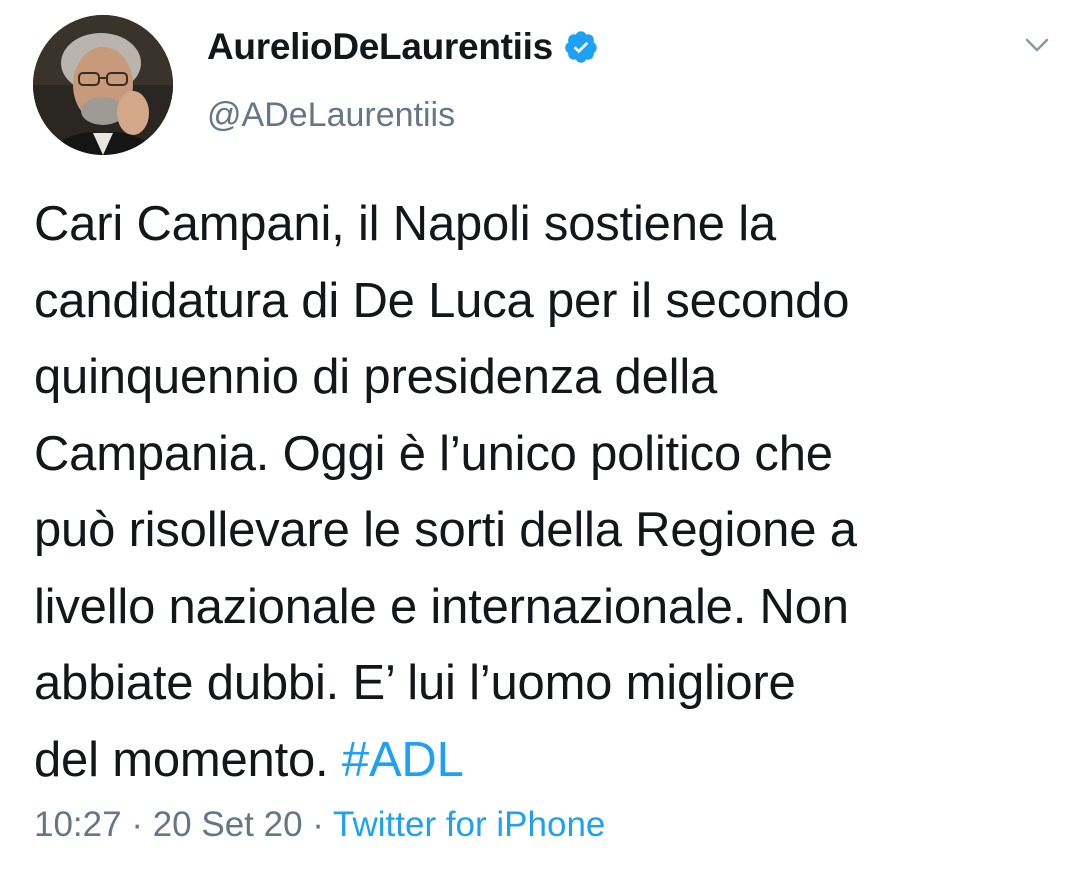 This screenshot has width=1080, height=891. What do you see at coordinates (415, 683) in the screenshot?
I see `tweet-line: abbiate dubbi. E’ lui l’uomo migliore` at bounding box center [415, 683].